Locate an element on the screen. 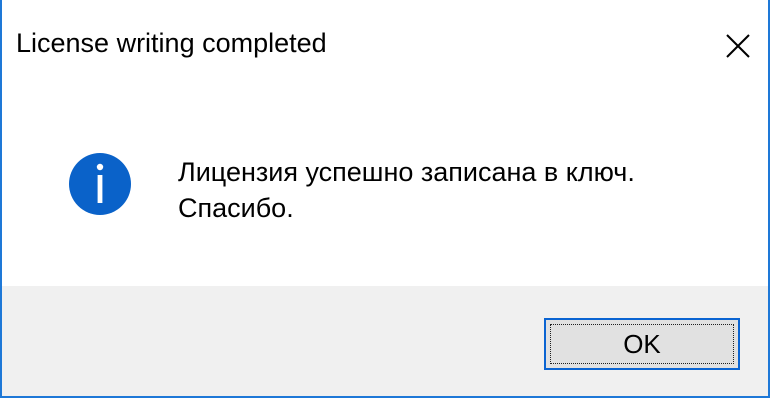 The image size is (770, 398). close-icon is located at coordinates (738, 46).